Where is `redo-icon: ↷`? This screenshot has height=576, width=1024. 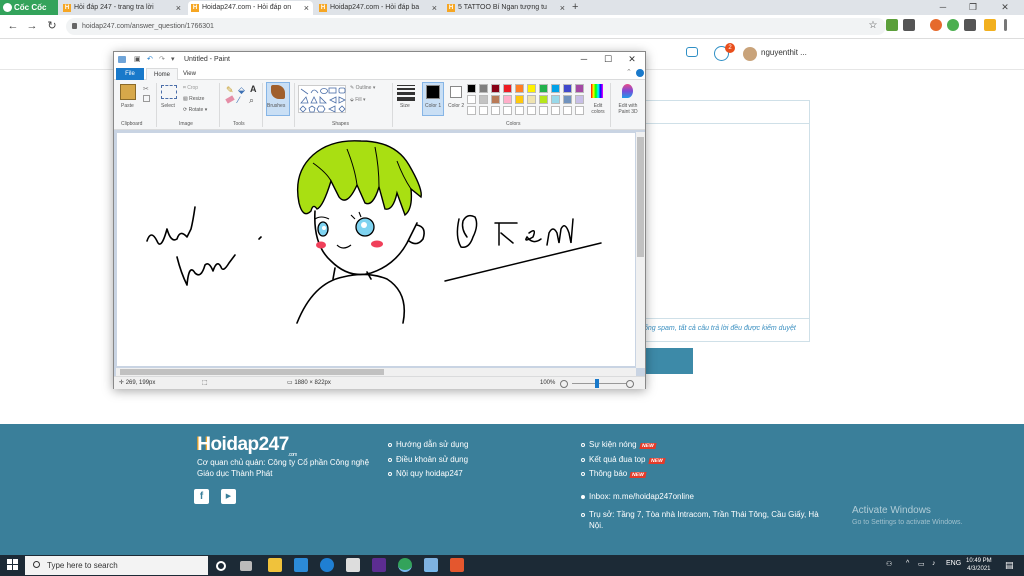
redo-icon: ↷ is located at coordinates (162, 59).